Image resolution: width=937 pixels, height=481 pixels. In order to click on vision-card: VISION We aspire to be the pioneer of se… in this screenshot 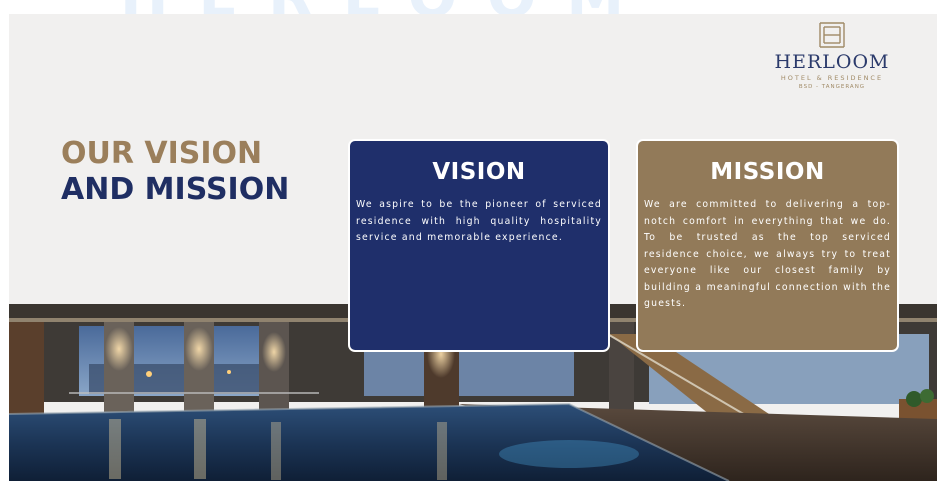, I will do `click(479, 245)`.